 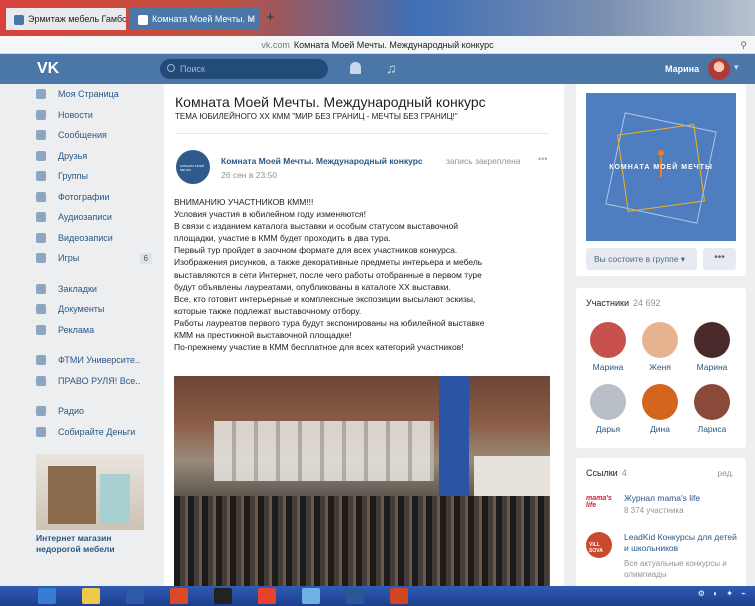 What do you see at coordinates (94, 432) in the screenshot?
I see `sidebar-item: Собирайте Деньги` at bounding box center [94, 432].